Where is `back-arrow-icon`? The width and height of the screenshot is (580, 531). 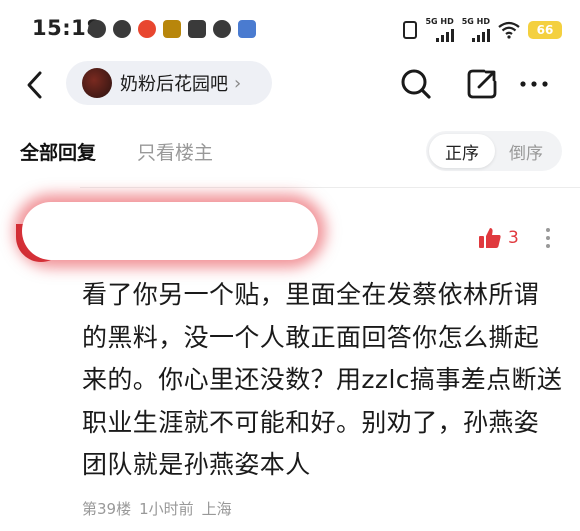 back-arrow-icon is located at coordinates (36, 85).